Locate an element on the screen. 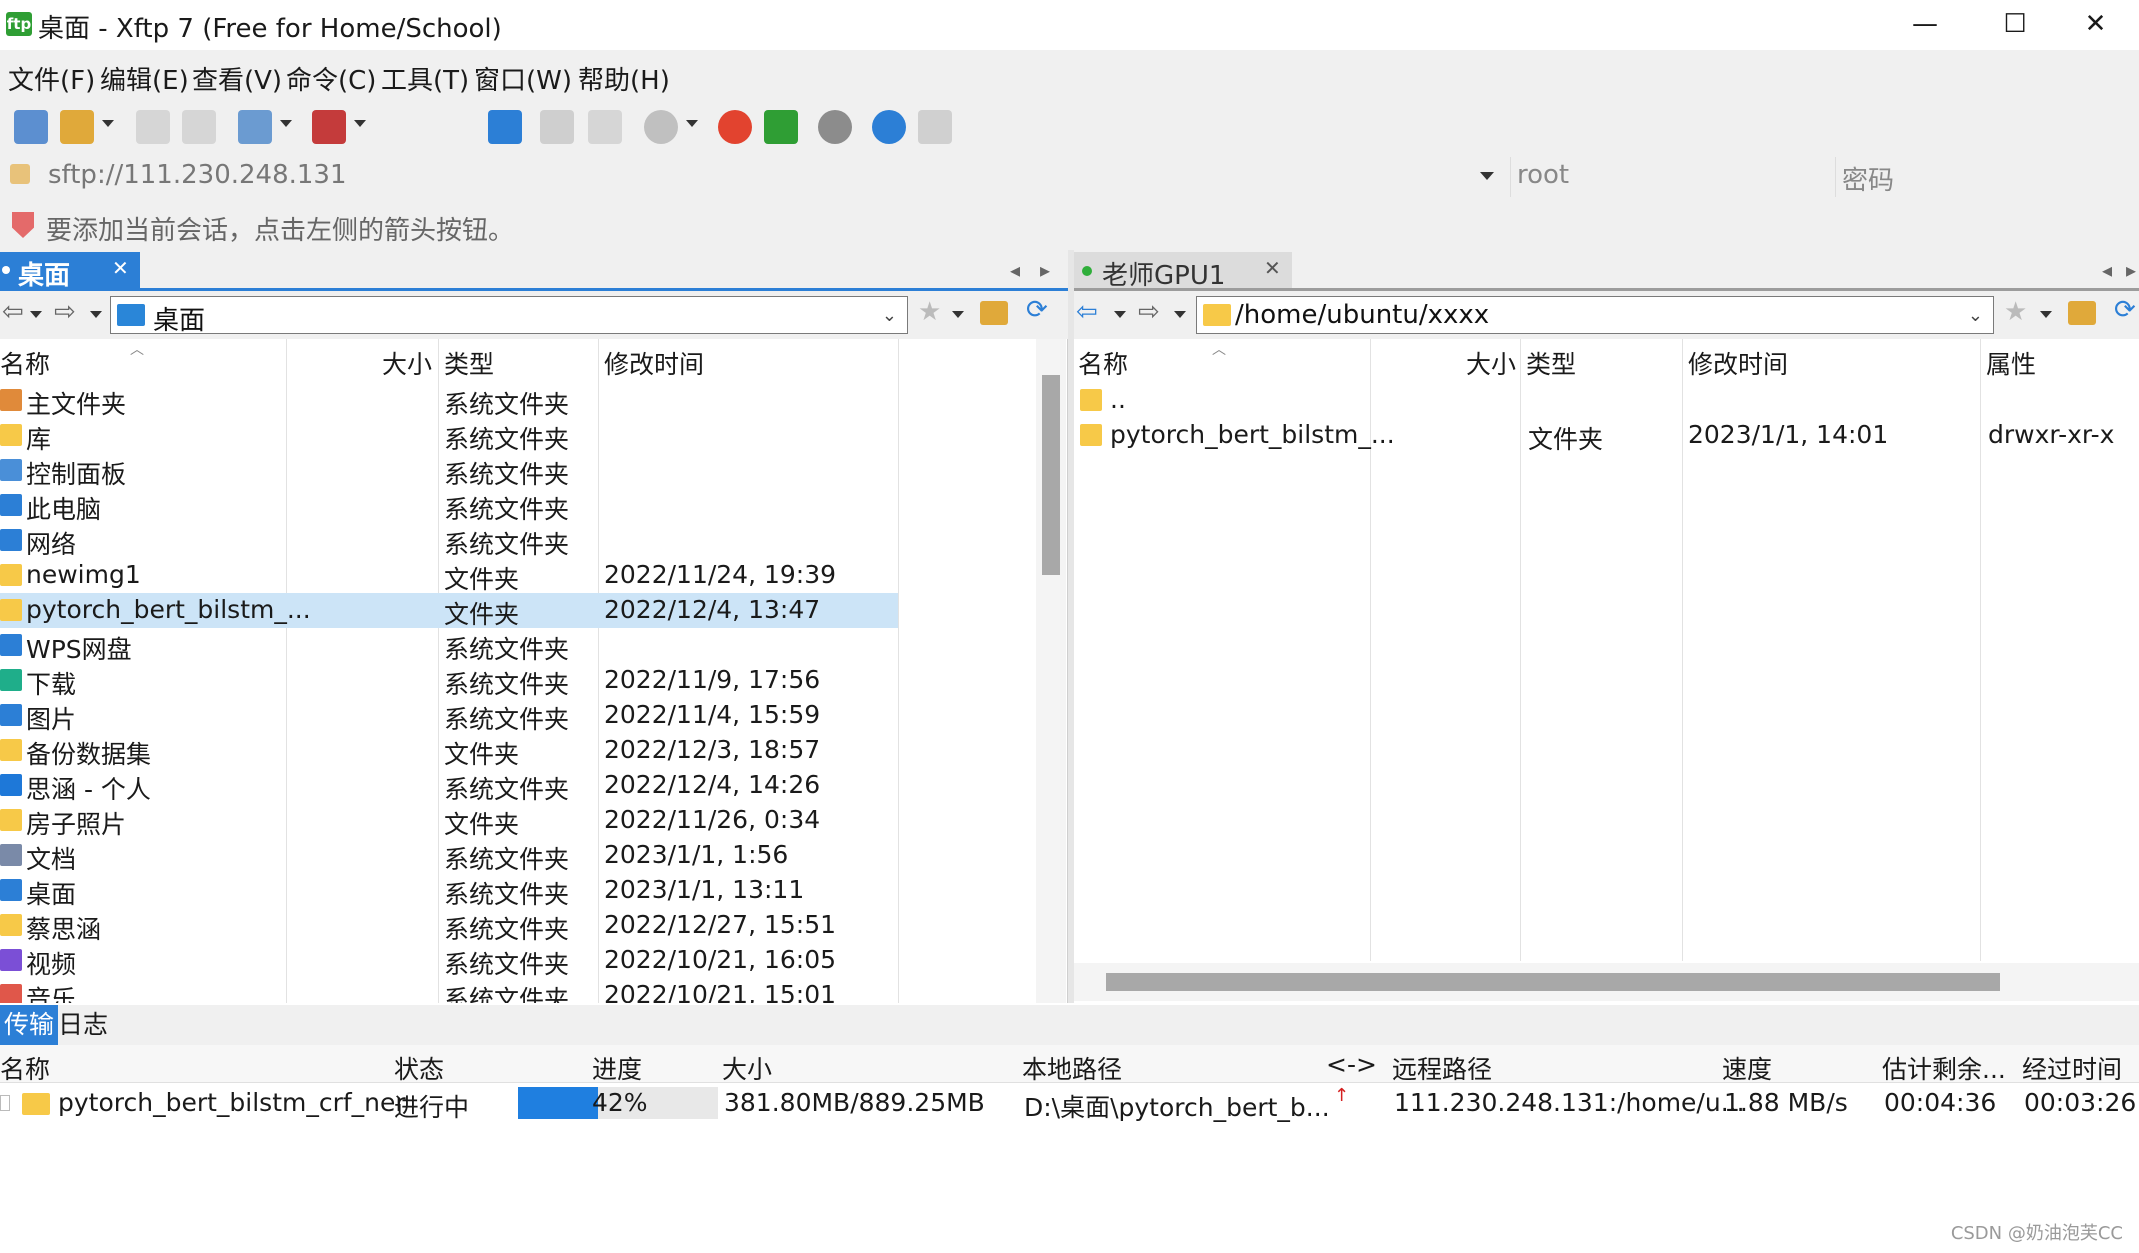 The width and height of the screenshot is (2139, 1253). host-address-text: sftp://111.230.248.131 is located at coordinates (197, 175).